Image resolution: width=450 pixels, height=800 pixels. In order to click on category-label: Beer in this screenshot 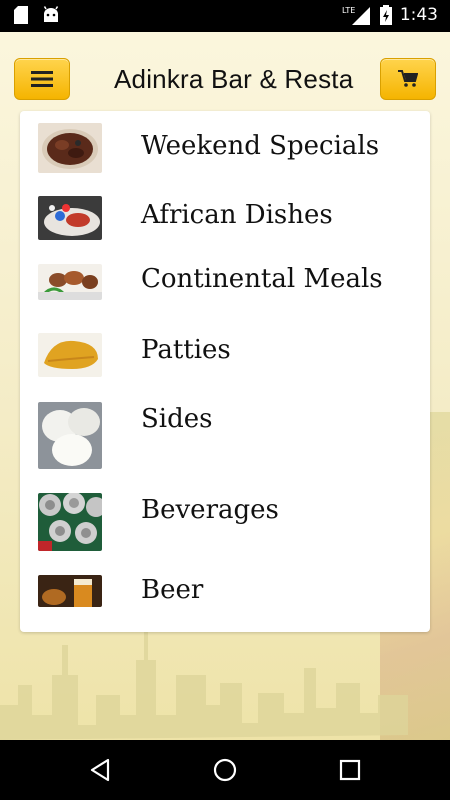, I will do `click(172, 590)`.